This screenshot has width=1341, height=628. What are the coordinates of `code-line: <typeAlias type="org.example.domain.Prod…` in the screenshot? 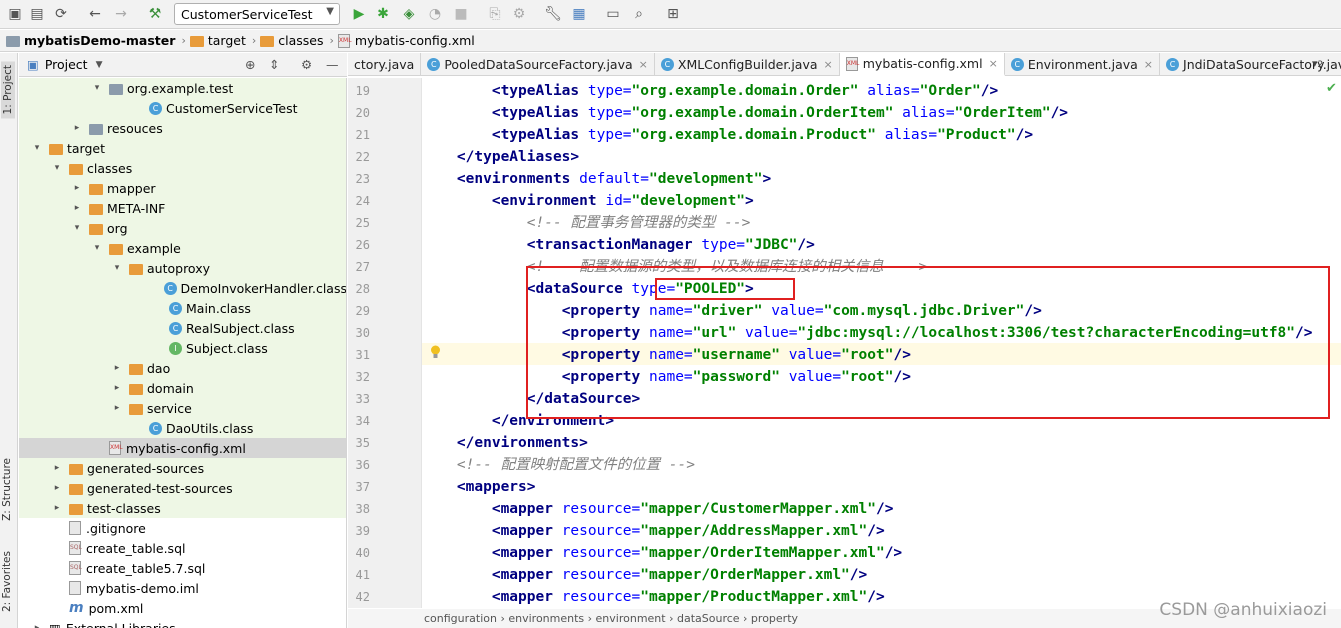 It's located at (727, 135).